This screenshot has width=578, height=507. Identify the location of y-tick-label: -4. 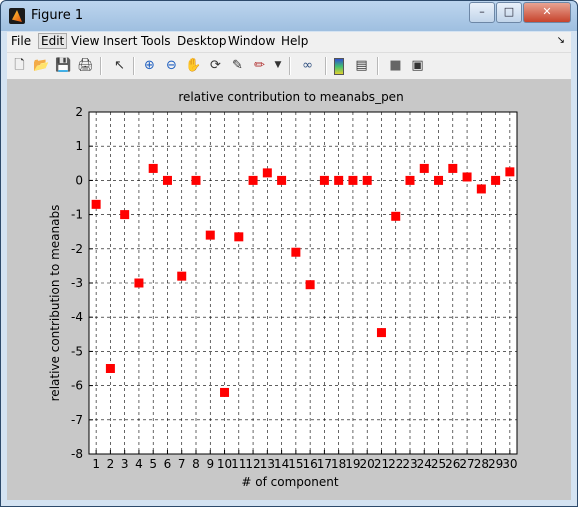
(77, 317).